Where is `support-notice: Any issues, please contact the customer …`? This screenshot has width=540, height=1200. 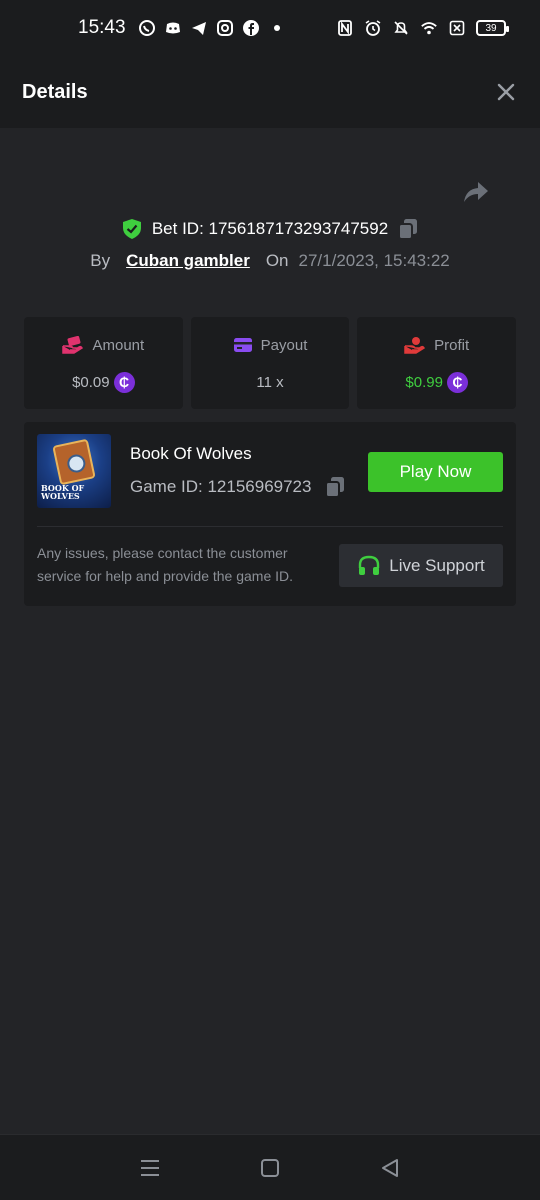
support-notice: Any issues, please contact the customer … is located at coordinates (165, 564).